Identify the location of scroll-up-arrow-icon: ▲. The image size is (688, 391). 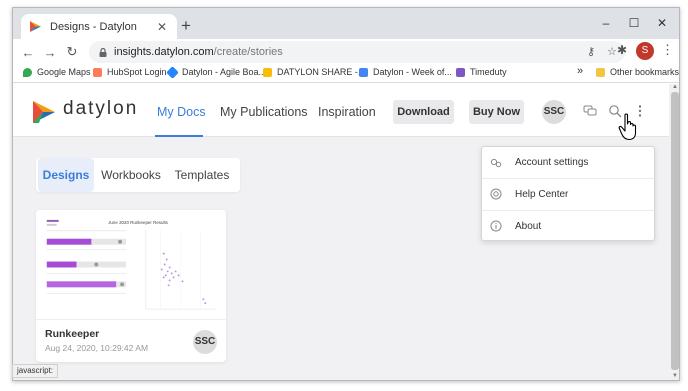
(675, 87).